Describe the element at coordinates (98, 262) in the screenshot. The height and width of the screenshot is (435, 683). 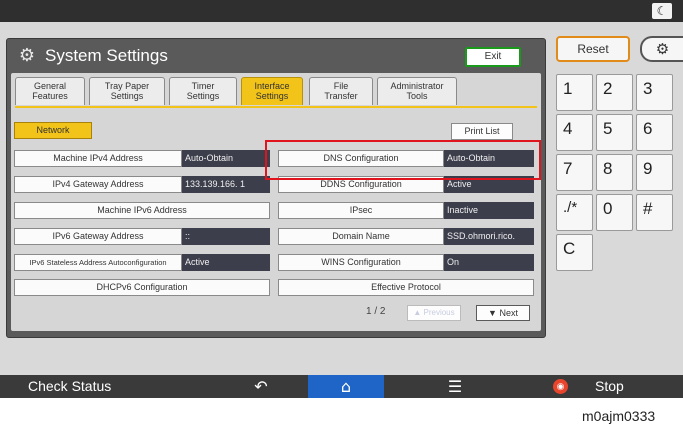
I see `setting-label: IPv6 Stateless Address Autoconfiguration` at that location.